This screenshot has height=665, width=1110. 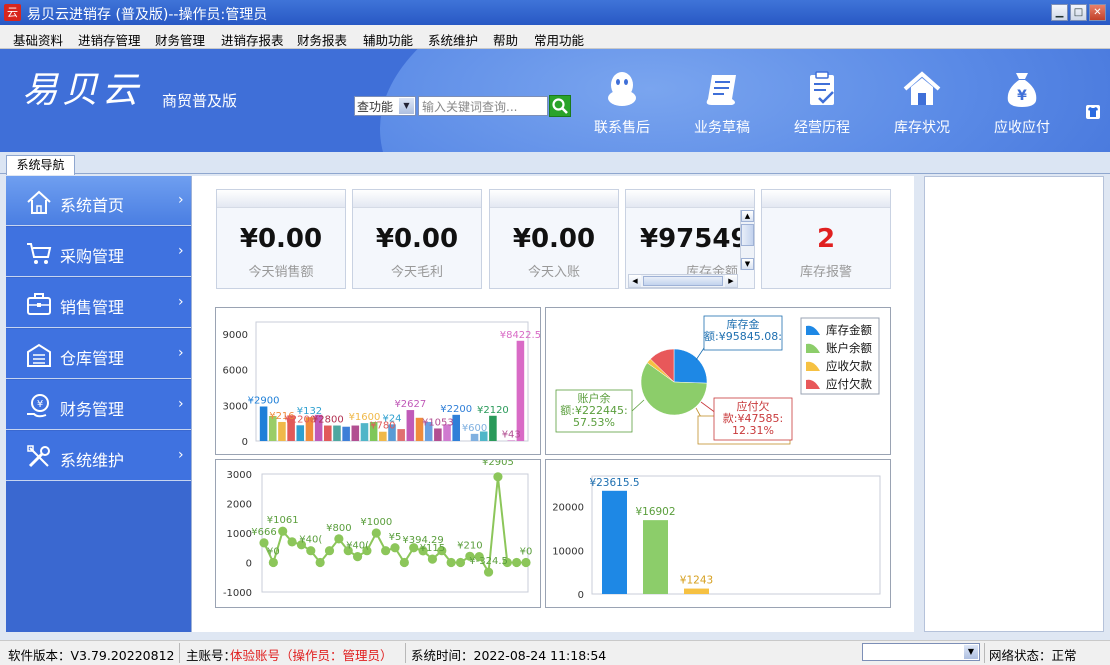 I want to click on clipboard-check-icon, so click(x=822, y=88).